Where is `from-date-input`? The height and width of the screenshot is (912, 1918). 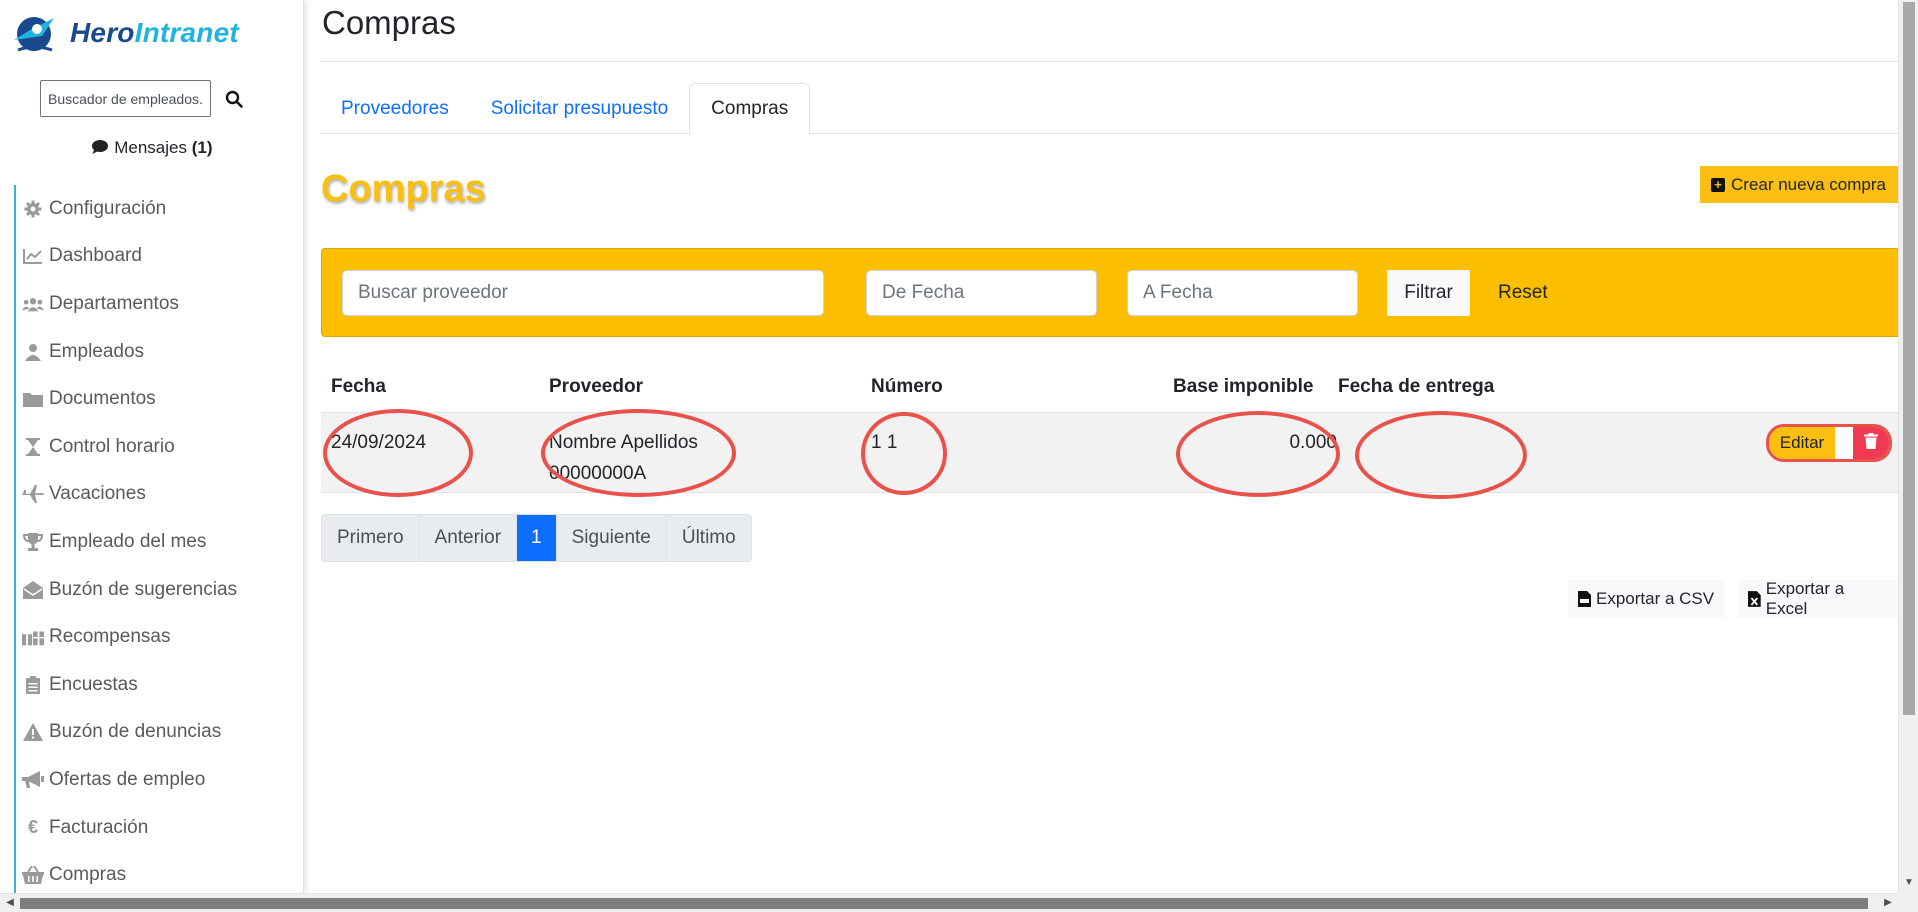
from-date-input is located at coordinates (981, 293).